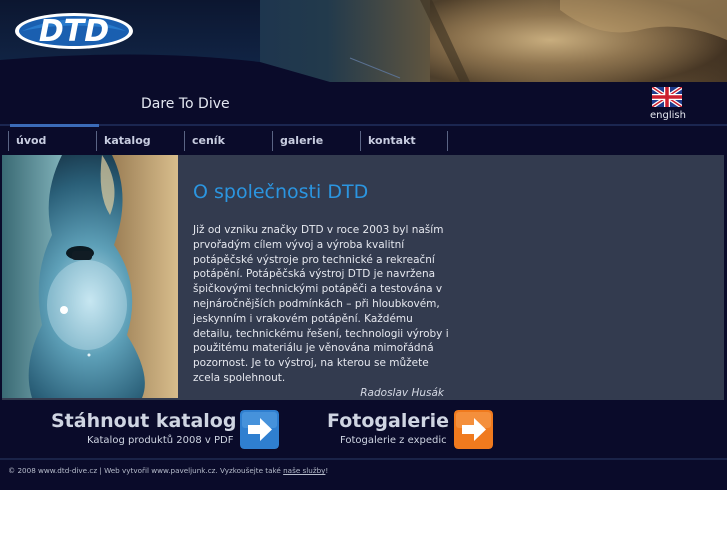 This screenshot has width=727, height=545. I want to click on our-services-link: naše služby, so click(304, 470).